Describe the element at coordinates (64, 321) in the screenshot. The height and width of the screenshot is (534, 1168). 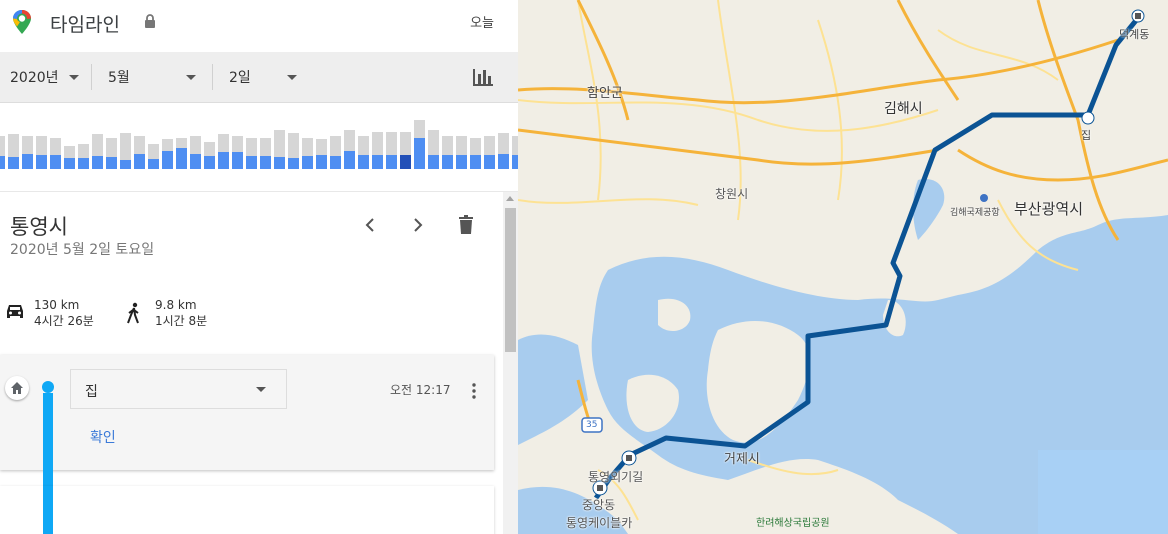
I see `drive-duration: 4시간 26분` at that location.